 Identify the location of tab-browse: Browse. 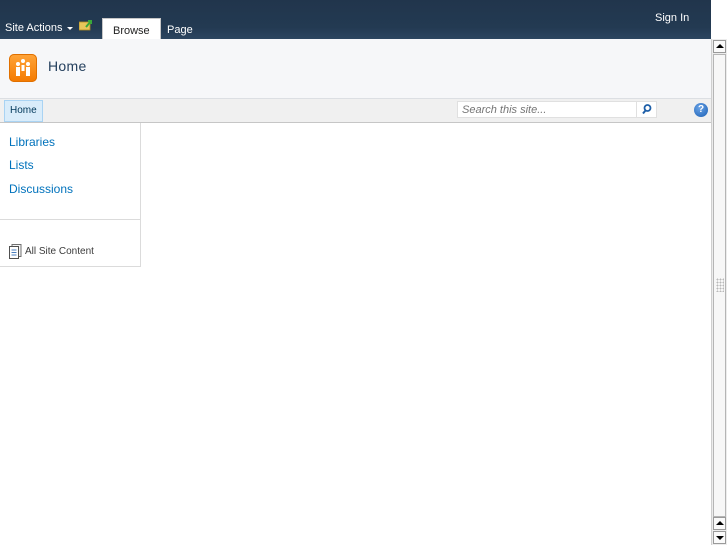
(131, 29).